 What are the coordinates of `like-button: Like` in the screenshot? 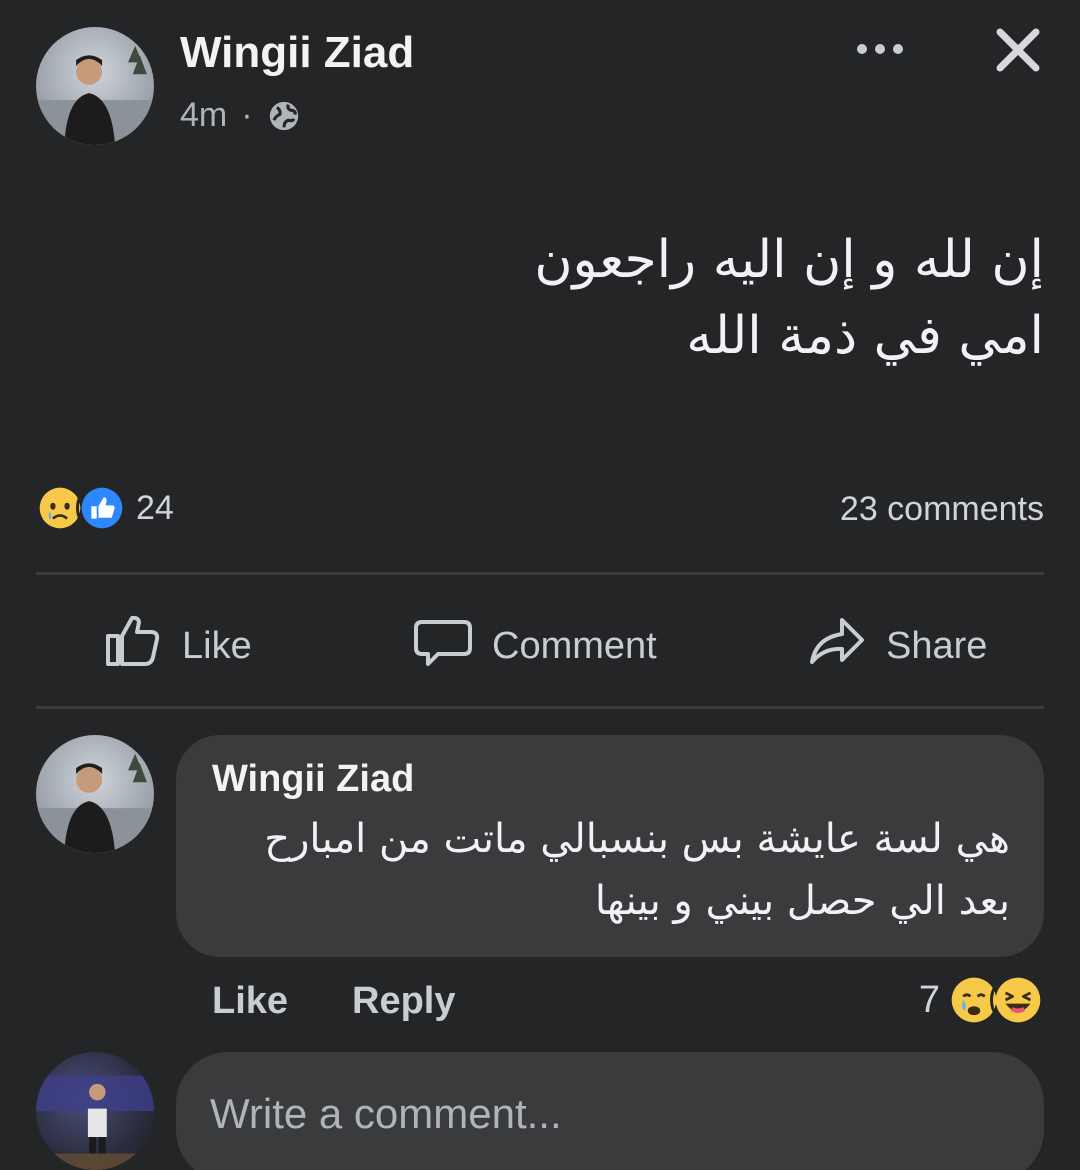 It's located at (177, 646).